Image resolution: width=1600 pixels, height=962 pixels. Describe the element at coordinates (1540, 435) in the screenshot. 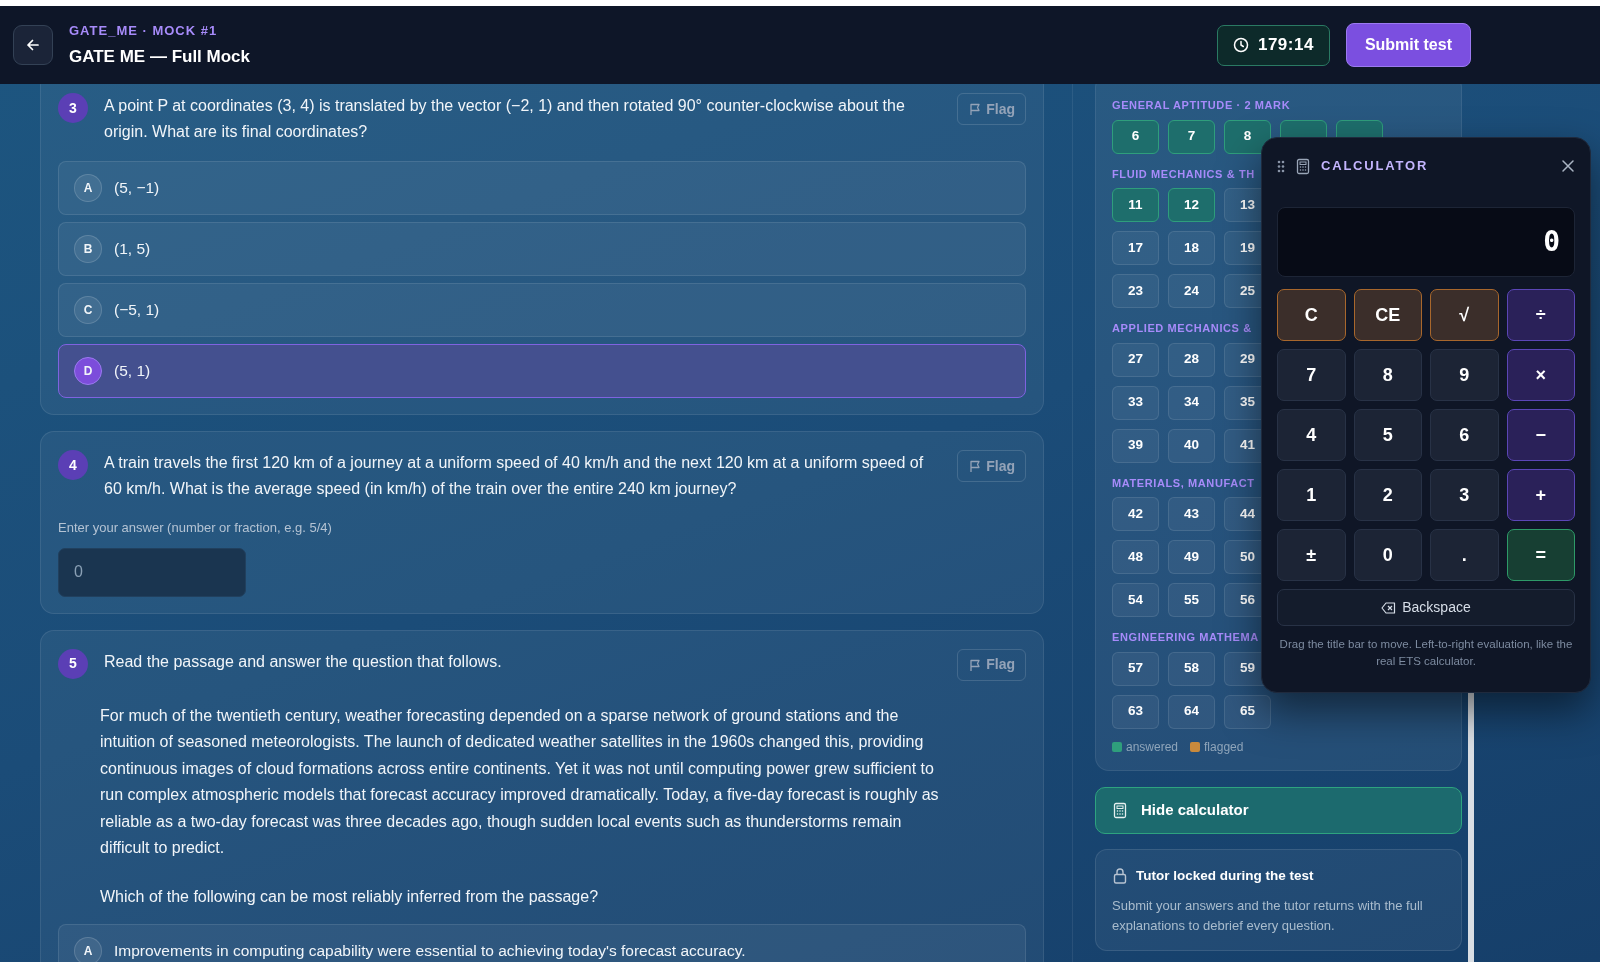

I see `calculator-key: −` at that location.